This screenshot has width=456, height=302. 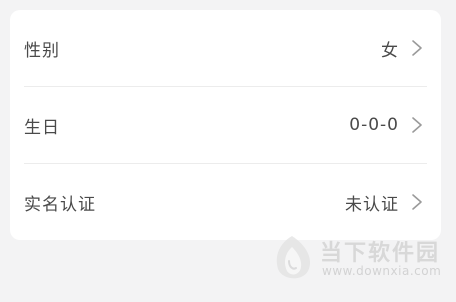 What do you see at coordinates (42, 127) in the screenshot?
I see `birthday-label: 生日` at bounding box center [42, 127].